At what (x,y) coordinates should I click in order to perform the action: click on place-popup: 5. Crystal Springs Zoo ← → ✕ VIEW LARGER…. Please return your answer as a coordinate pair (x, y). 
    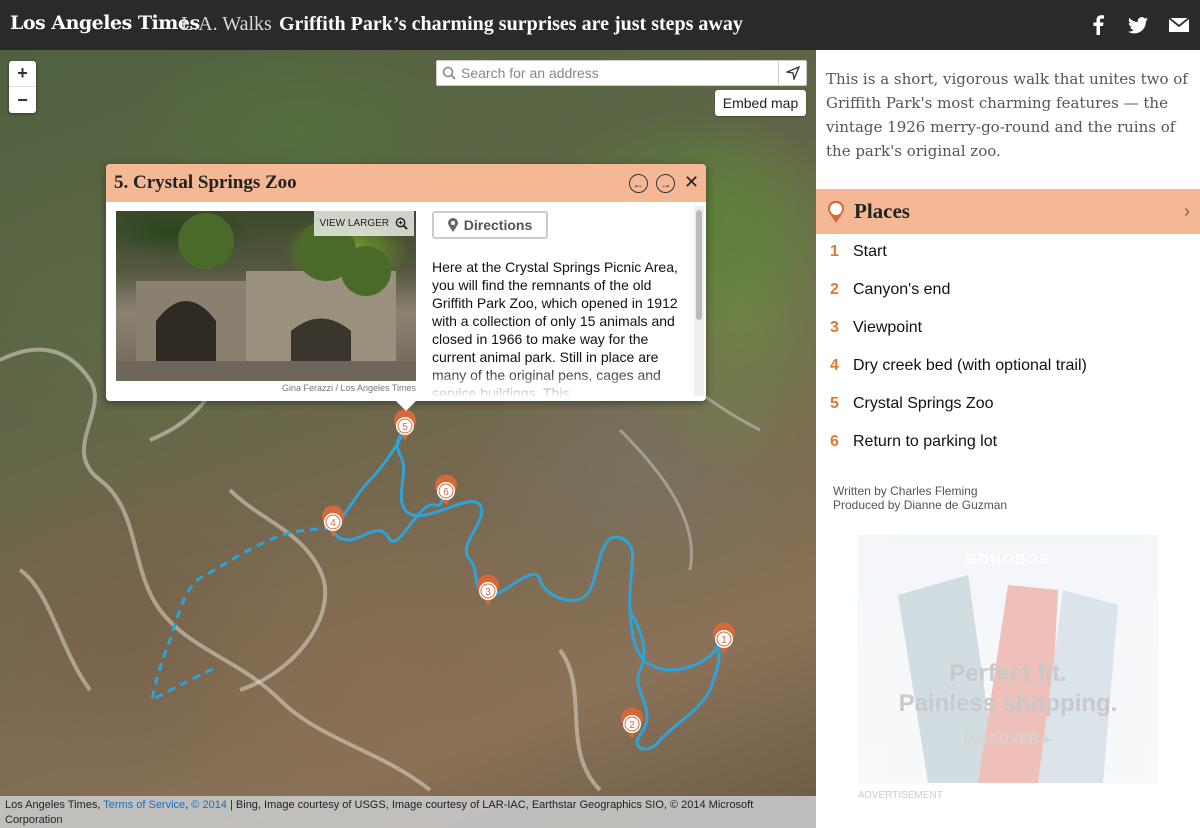
    Looking at the image, I should click on (406, 282).